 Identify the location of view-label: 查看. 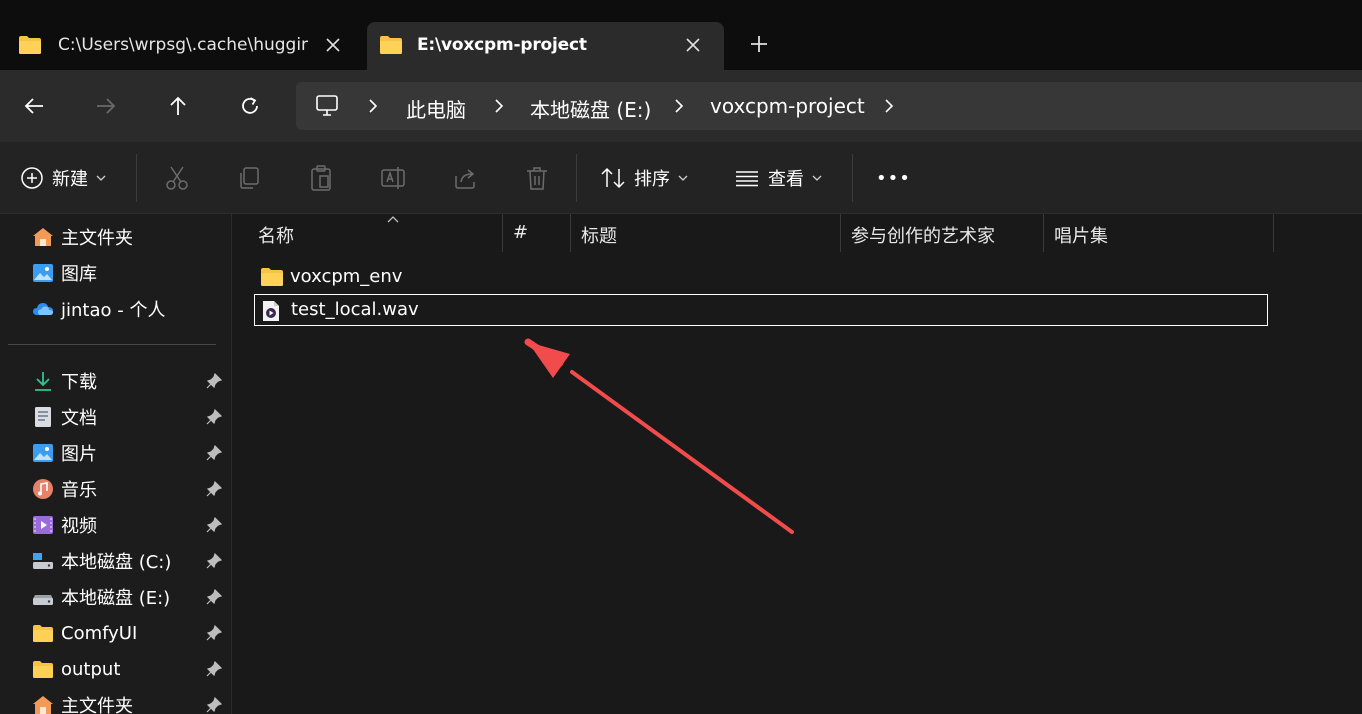
(786, 179).